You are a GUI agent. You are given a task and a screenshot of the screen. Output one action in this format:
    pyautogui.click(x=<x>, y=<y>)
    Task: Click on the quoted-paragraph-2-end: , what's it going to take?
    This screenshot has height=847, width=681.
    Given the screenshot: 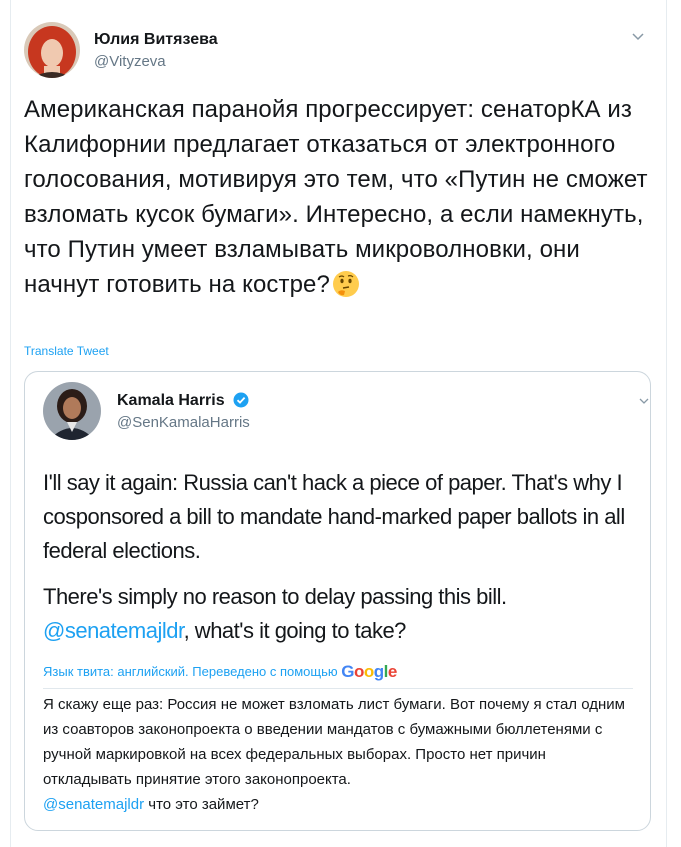 What is the action you would take?
    pyautogui.click(x=295, y=630)
    